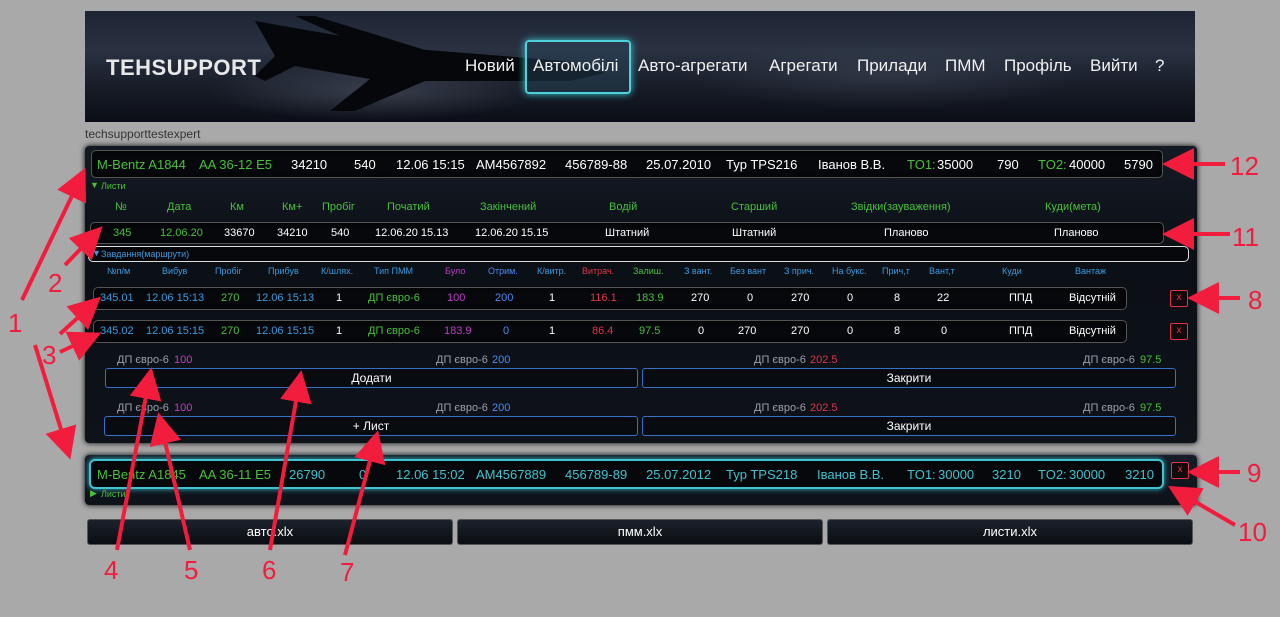  Describe the element at coordinates (55, 283) in the screenshot. I see `annotation-label: 2` at that location.